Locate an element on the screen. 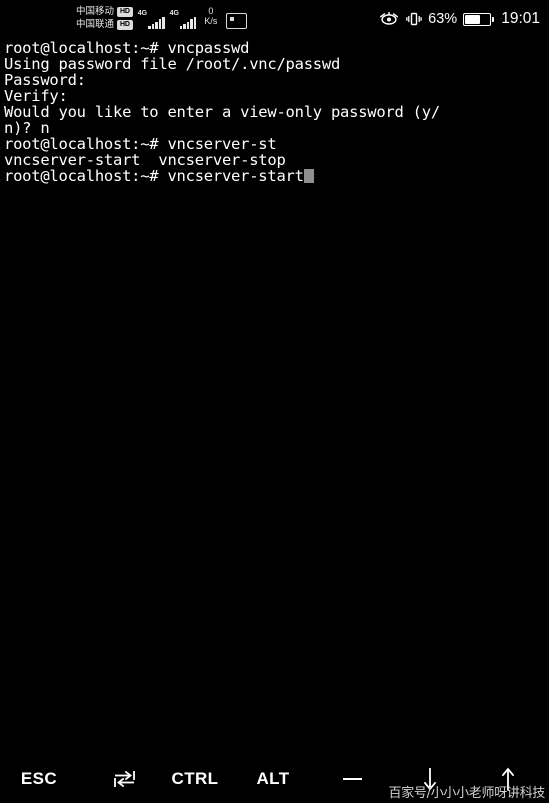 This screenshot has height=803, width=549. status-bar: 中国移动 HD 中国联通 HD 4G 4G 0 K/s 63% 19:01 is located at coordinates (274, 19).